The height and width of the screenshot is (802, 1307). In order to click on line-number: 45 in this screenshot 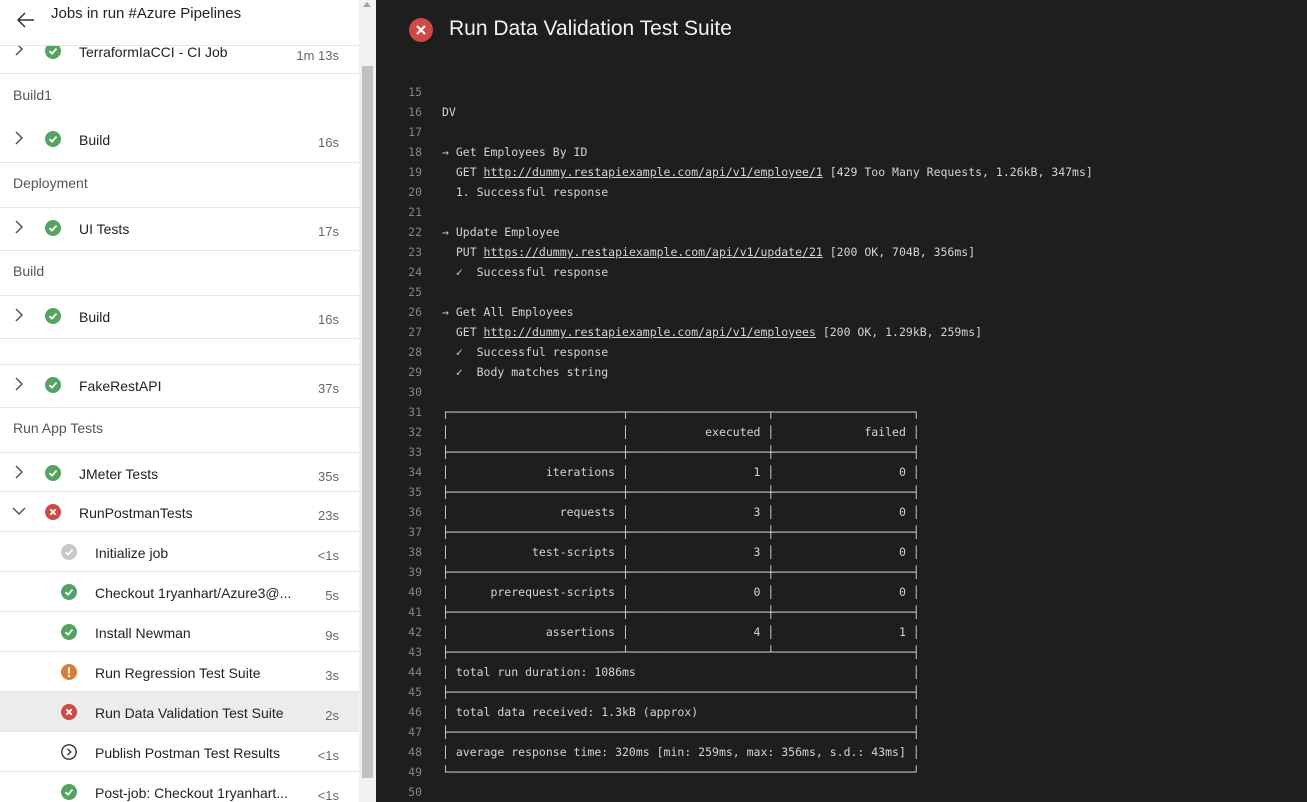, I will do `click(415, 692)`.